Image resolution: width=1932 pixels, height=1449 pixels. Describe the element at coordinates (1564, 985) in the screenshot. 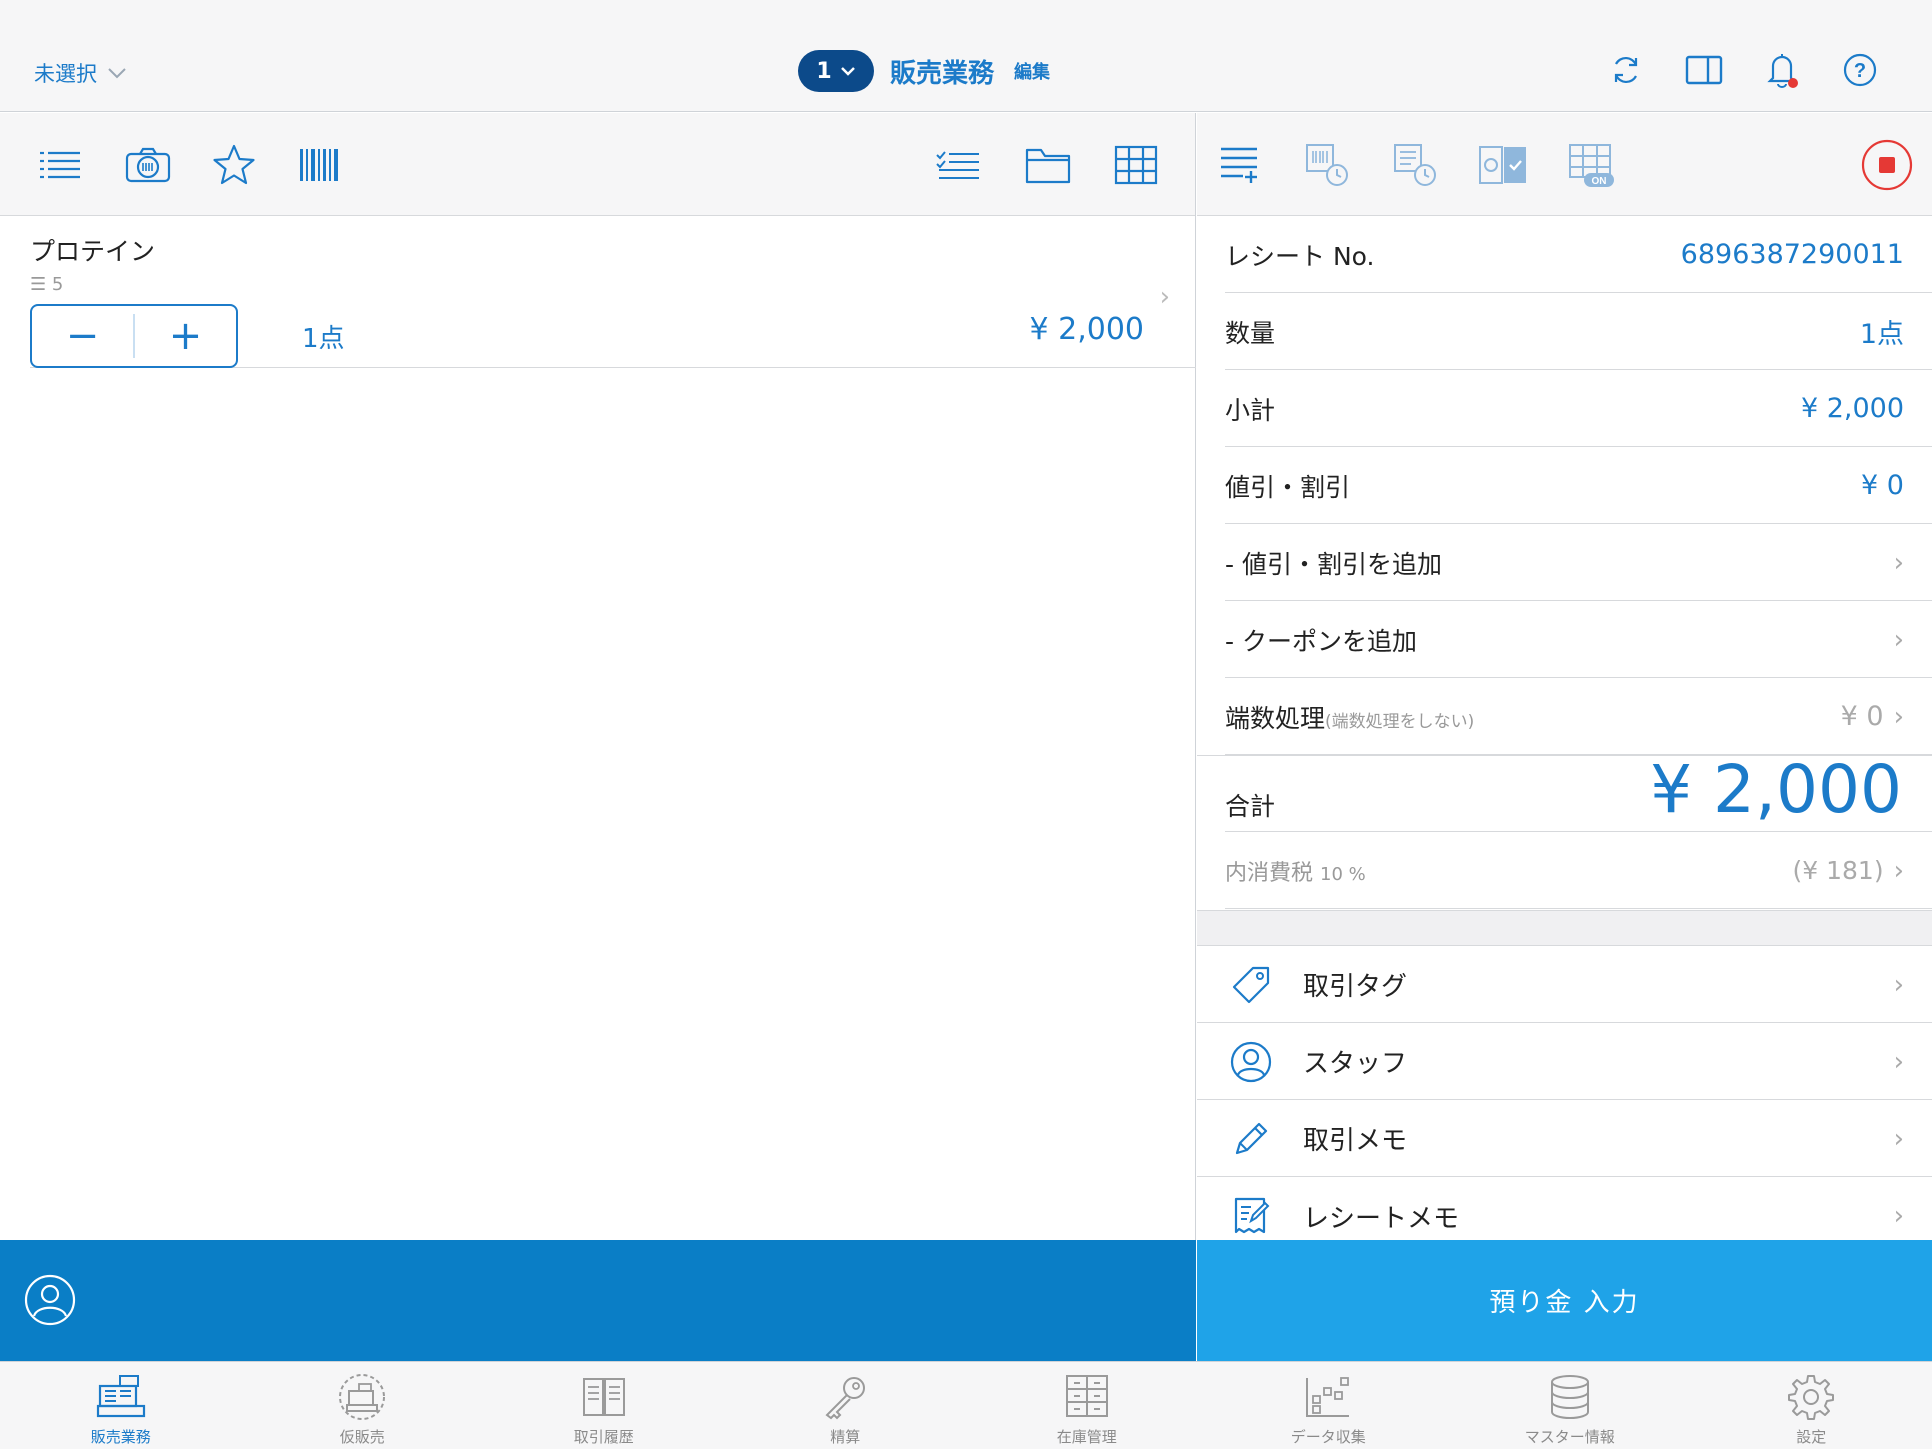

I see `menu-transaction-tag: 取引タグ ›` at that location.